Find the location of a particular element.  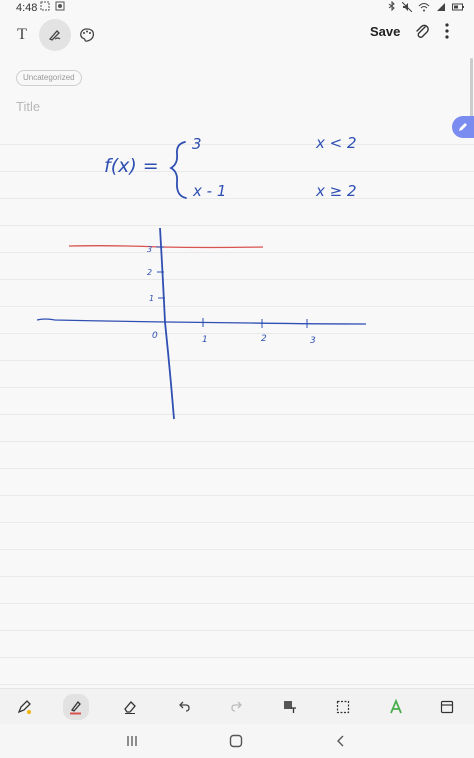

back-button is located at coordinates (341, 741).